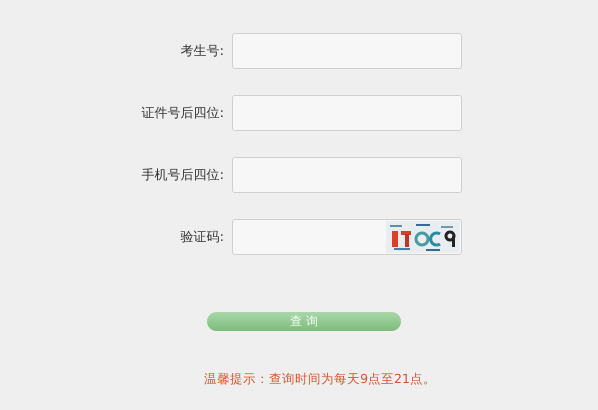 This screenshot has height=410, width=598. I want to click on field-label: 证件号后四位:, so click(182, 113).